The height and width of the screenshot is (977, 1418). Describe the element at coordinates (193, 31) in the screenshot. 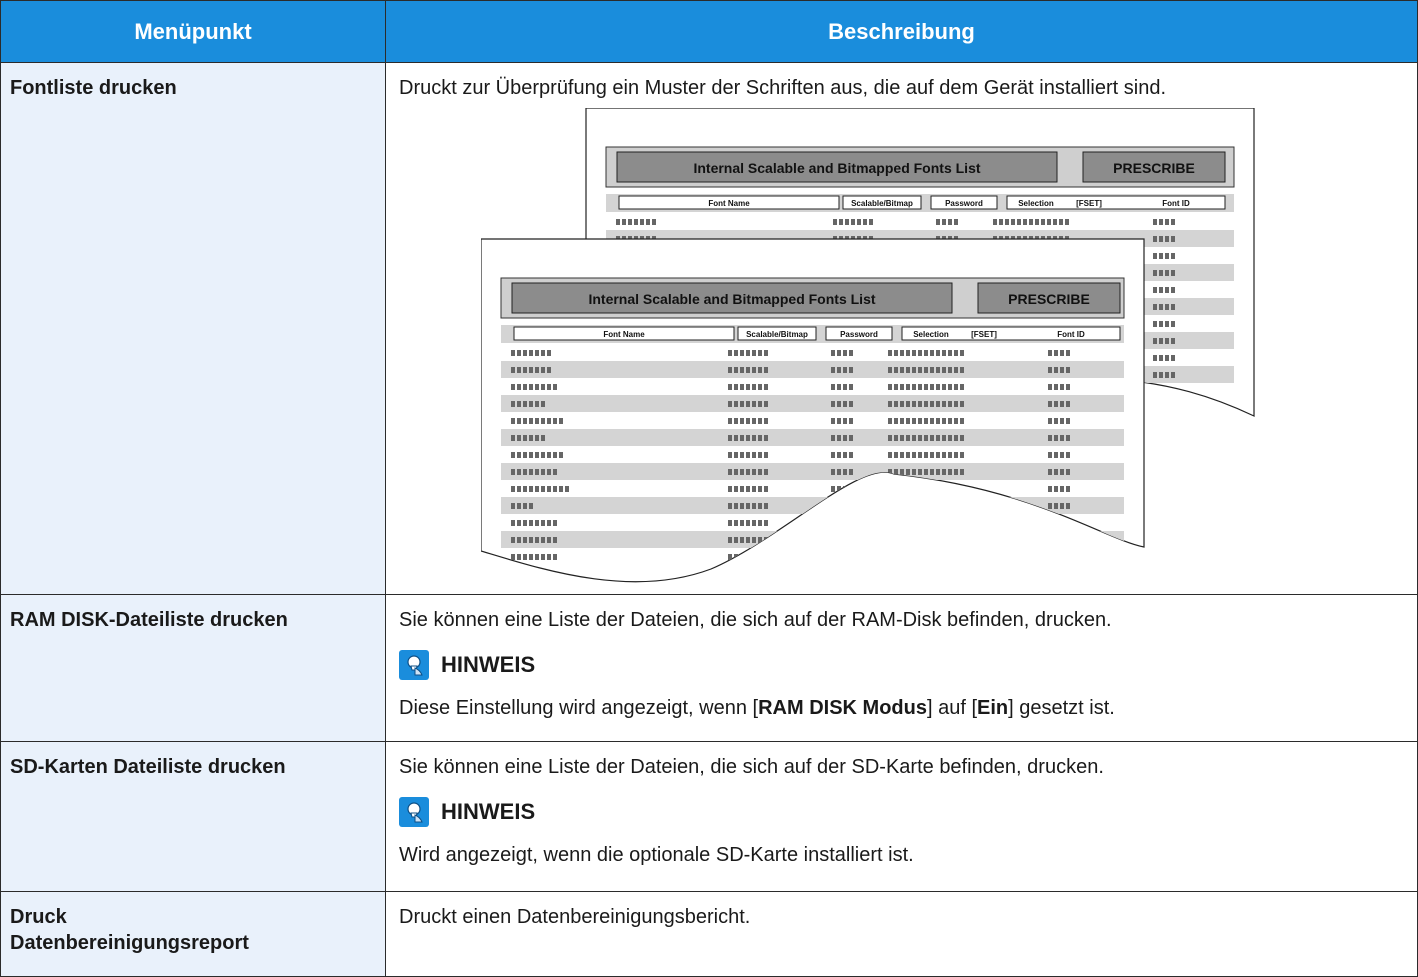

I see `header-menuitem: Menüpunkt` at that location.